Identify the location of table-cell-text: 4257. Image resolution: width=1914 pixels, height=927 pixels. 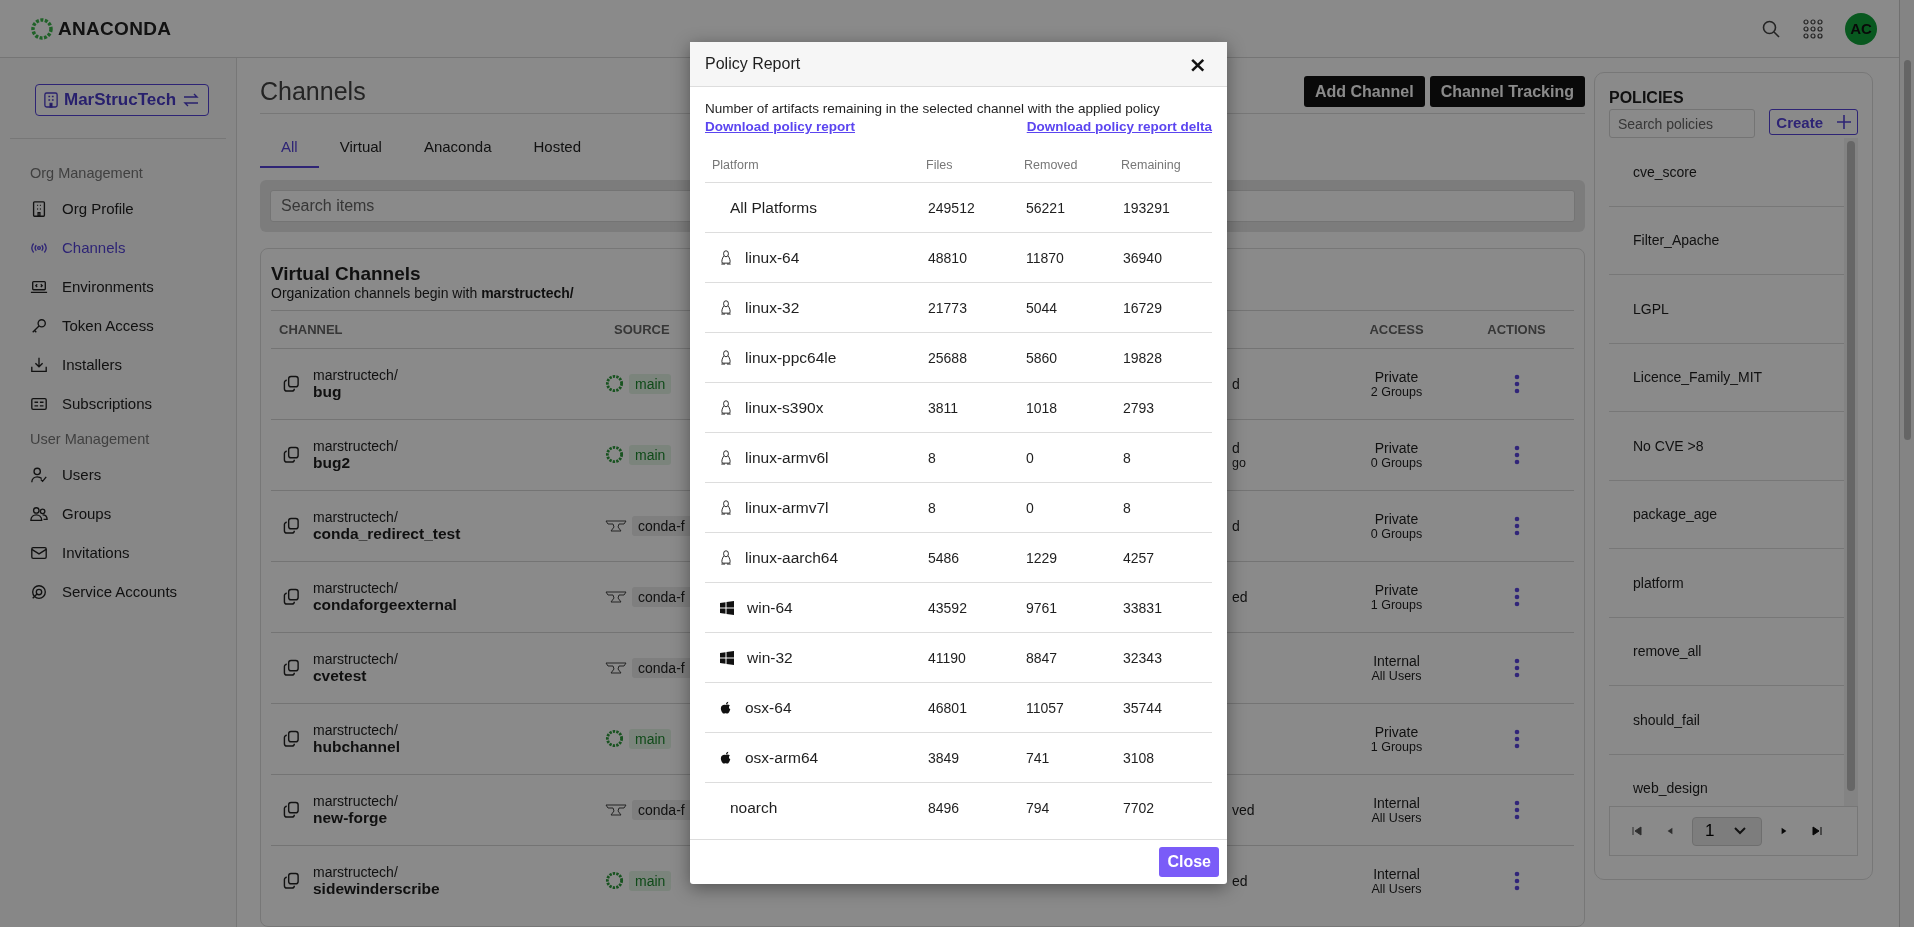
(1139, 557).